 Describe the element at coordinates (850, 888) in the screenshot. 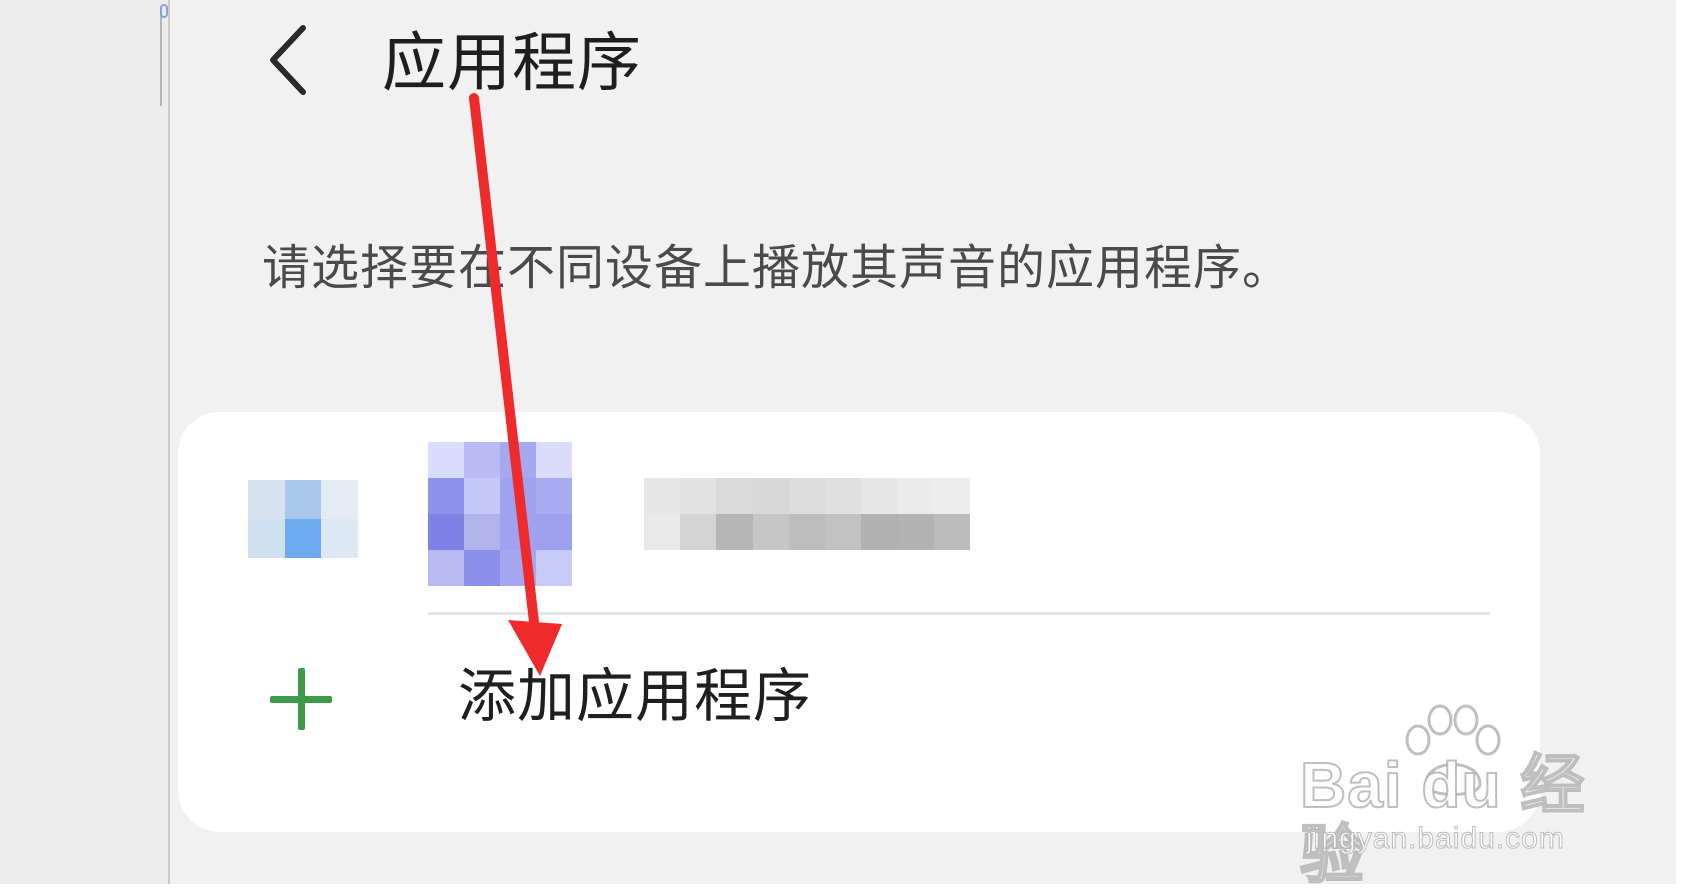

I see `bottom-edge-strip` at that location.